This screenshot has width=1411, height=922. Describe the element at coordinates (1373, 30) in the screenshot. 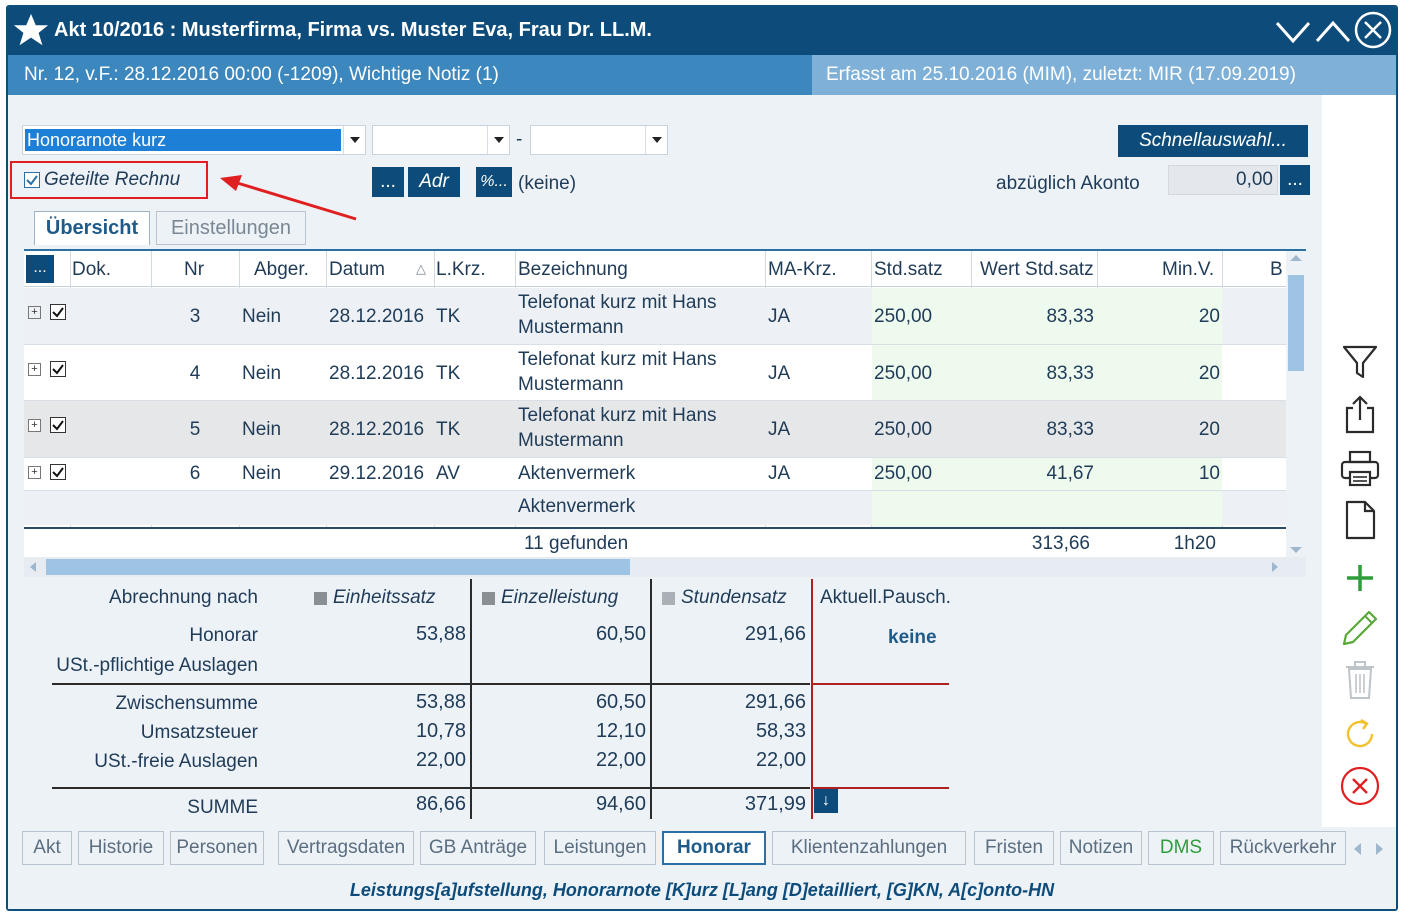

I see `close-window-icon` at that location.